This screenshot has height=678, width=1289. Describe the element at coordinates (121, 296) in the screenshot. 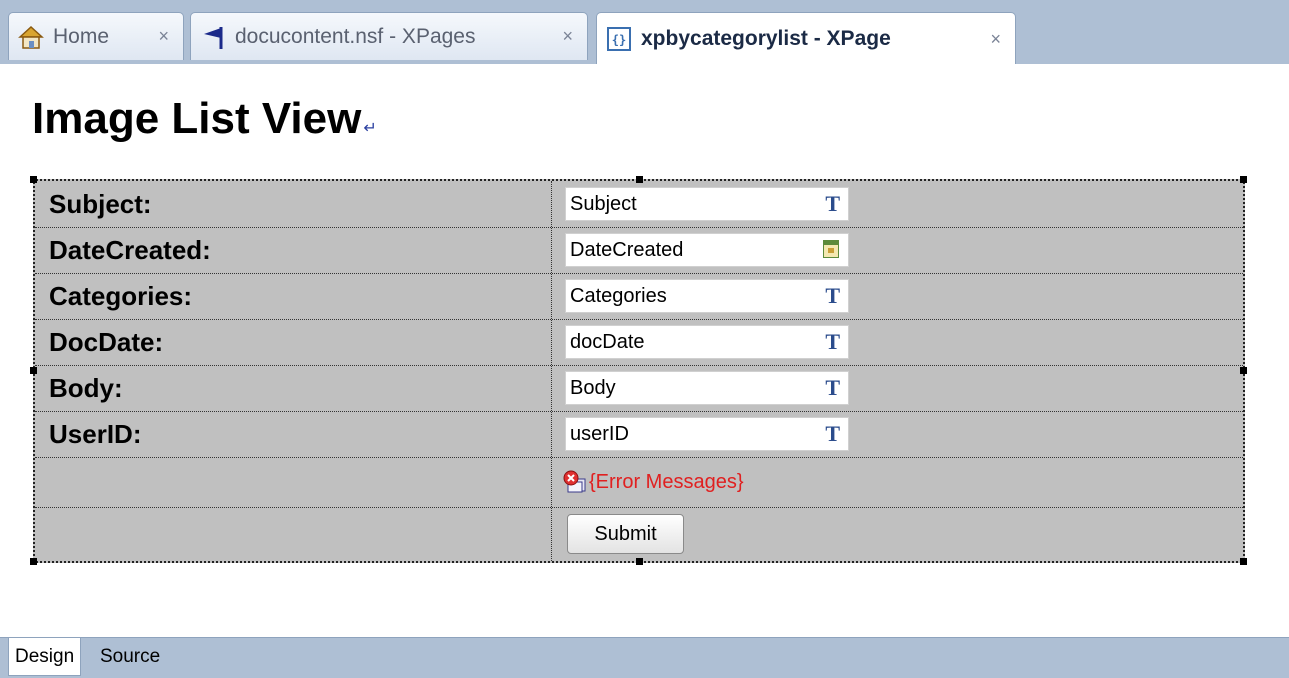

I see `field-label: Categories:` at that location.